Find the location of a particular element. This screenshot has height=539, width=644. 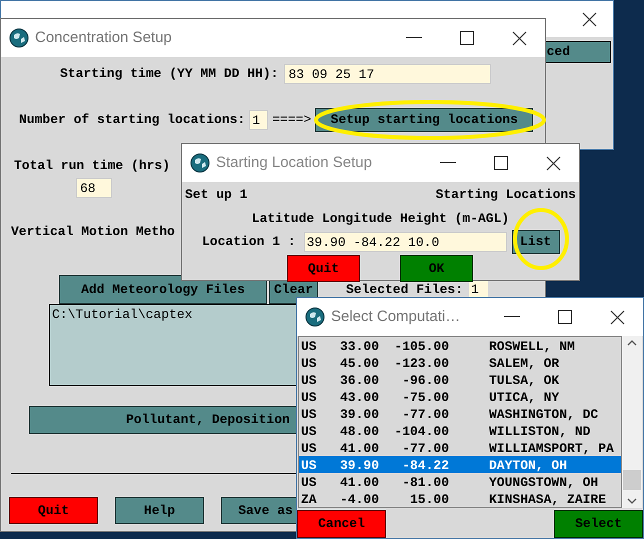

window-title: Concentration Setup is located at coordinates (103, 38).